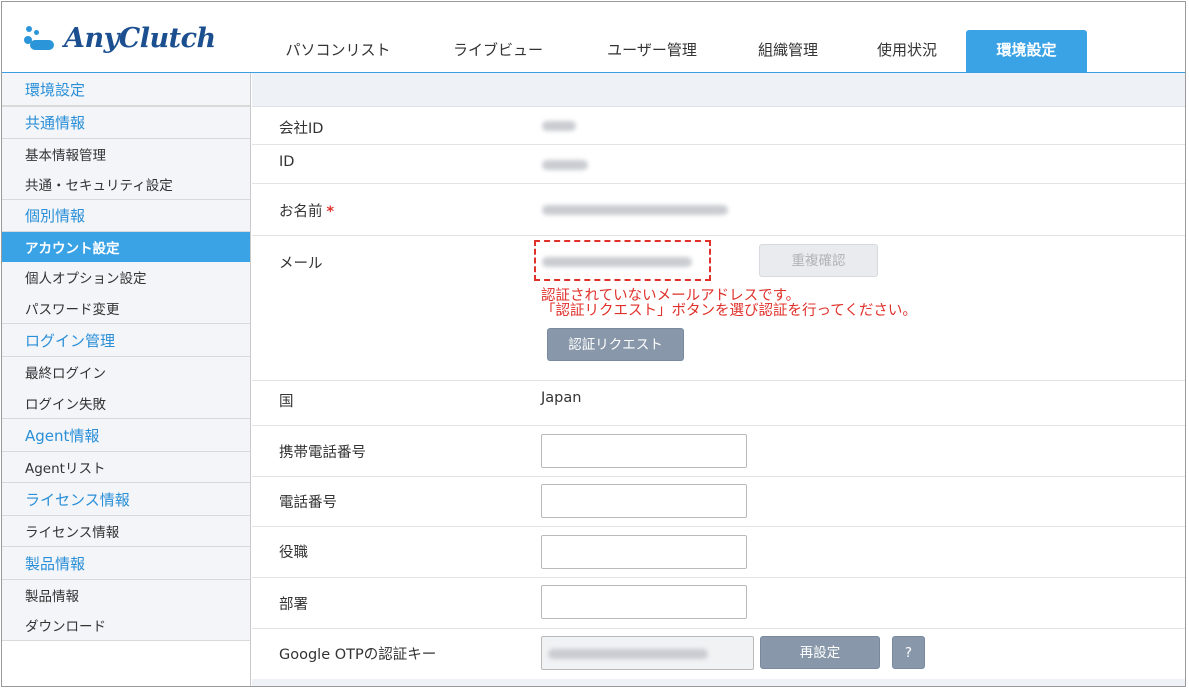  Describe the element at coordinates (126, 184) in the screenshot. I see `sidebar-item-security: 共通・セキュリティ設定` at that location.